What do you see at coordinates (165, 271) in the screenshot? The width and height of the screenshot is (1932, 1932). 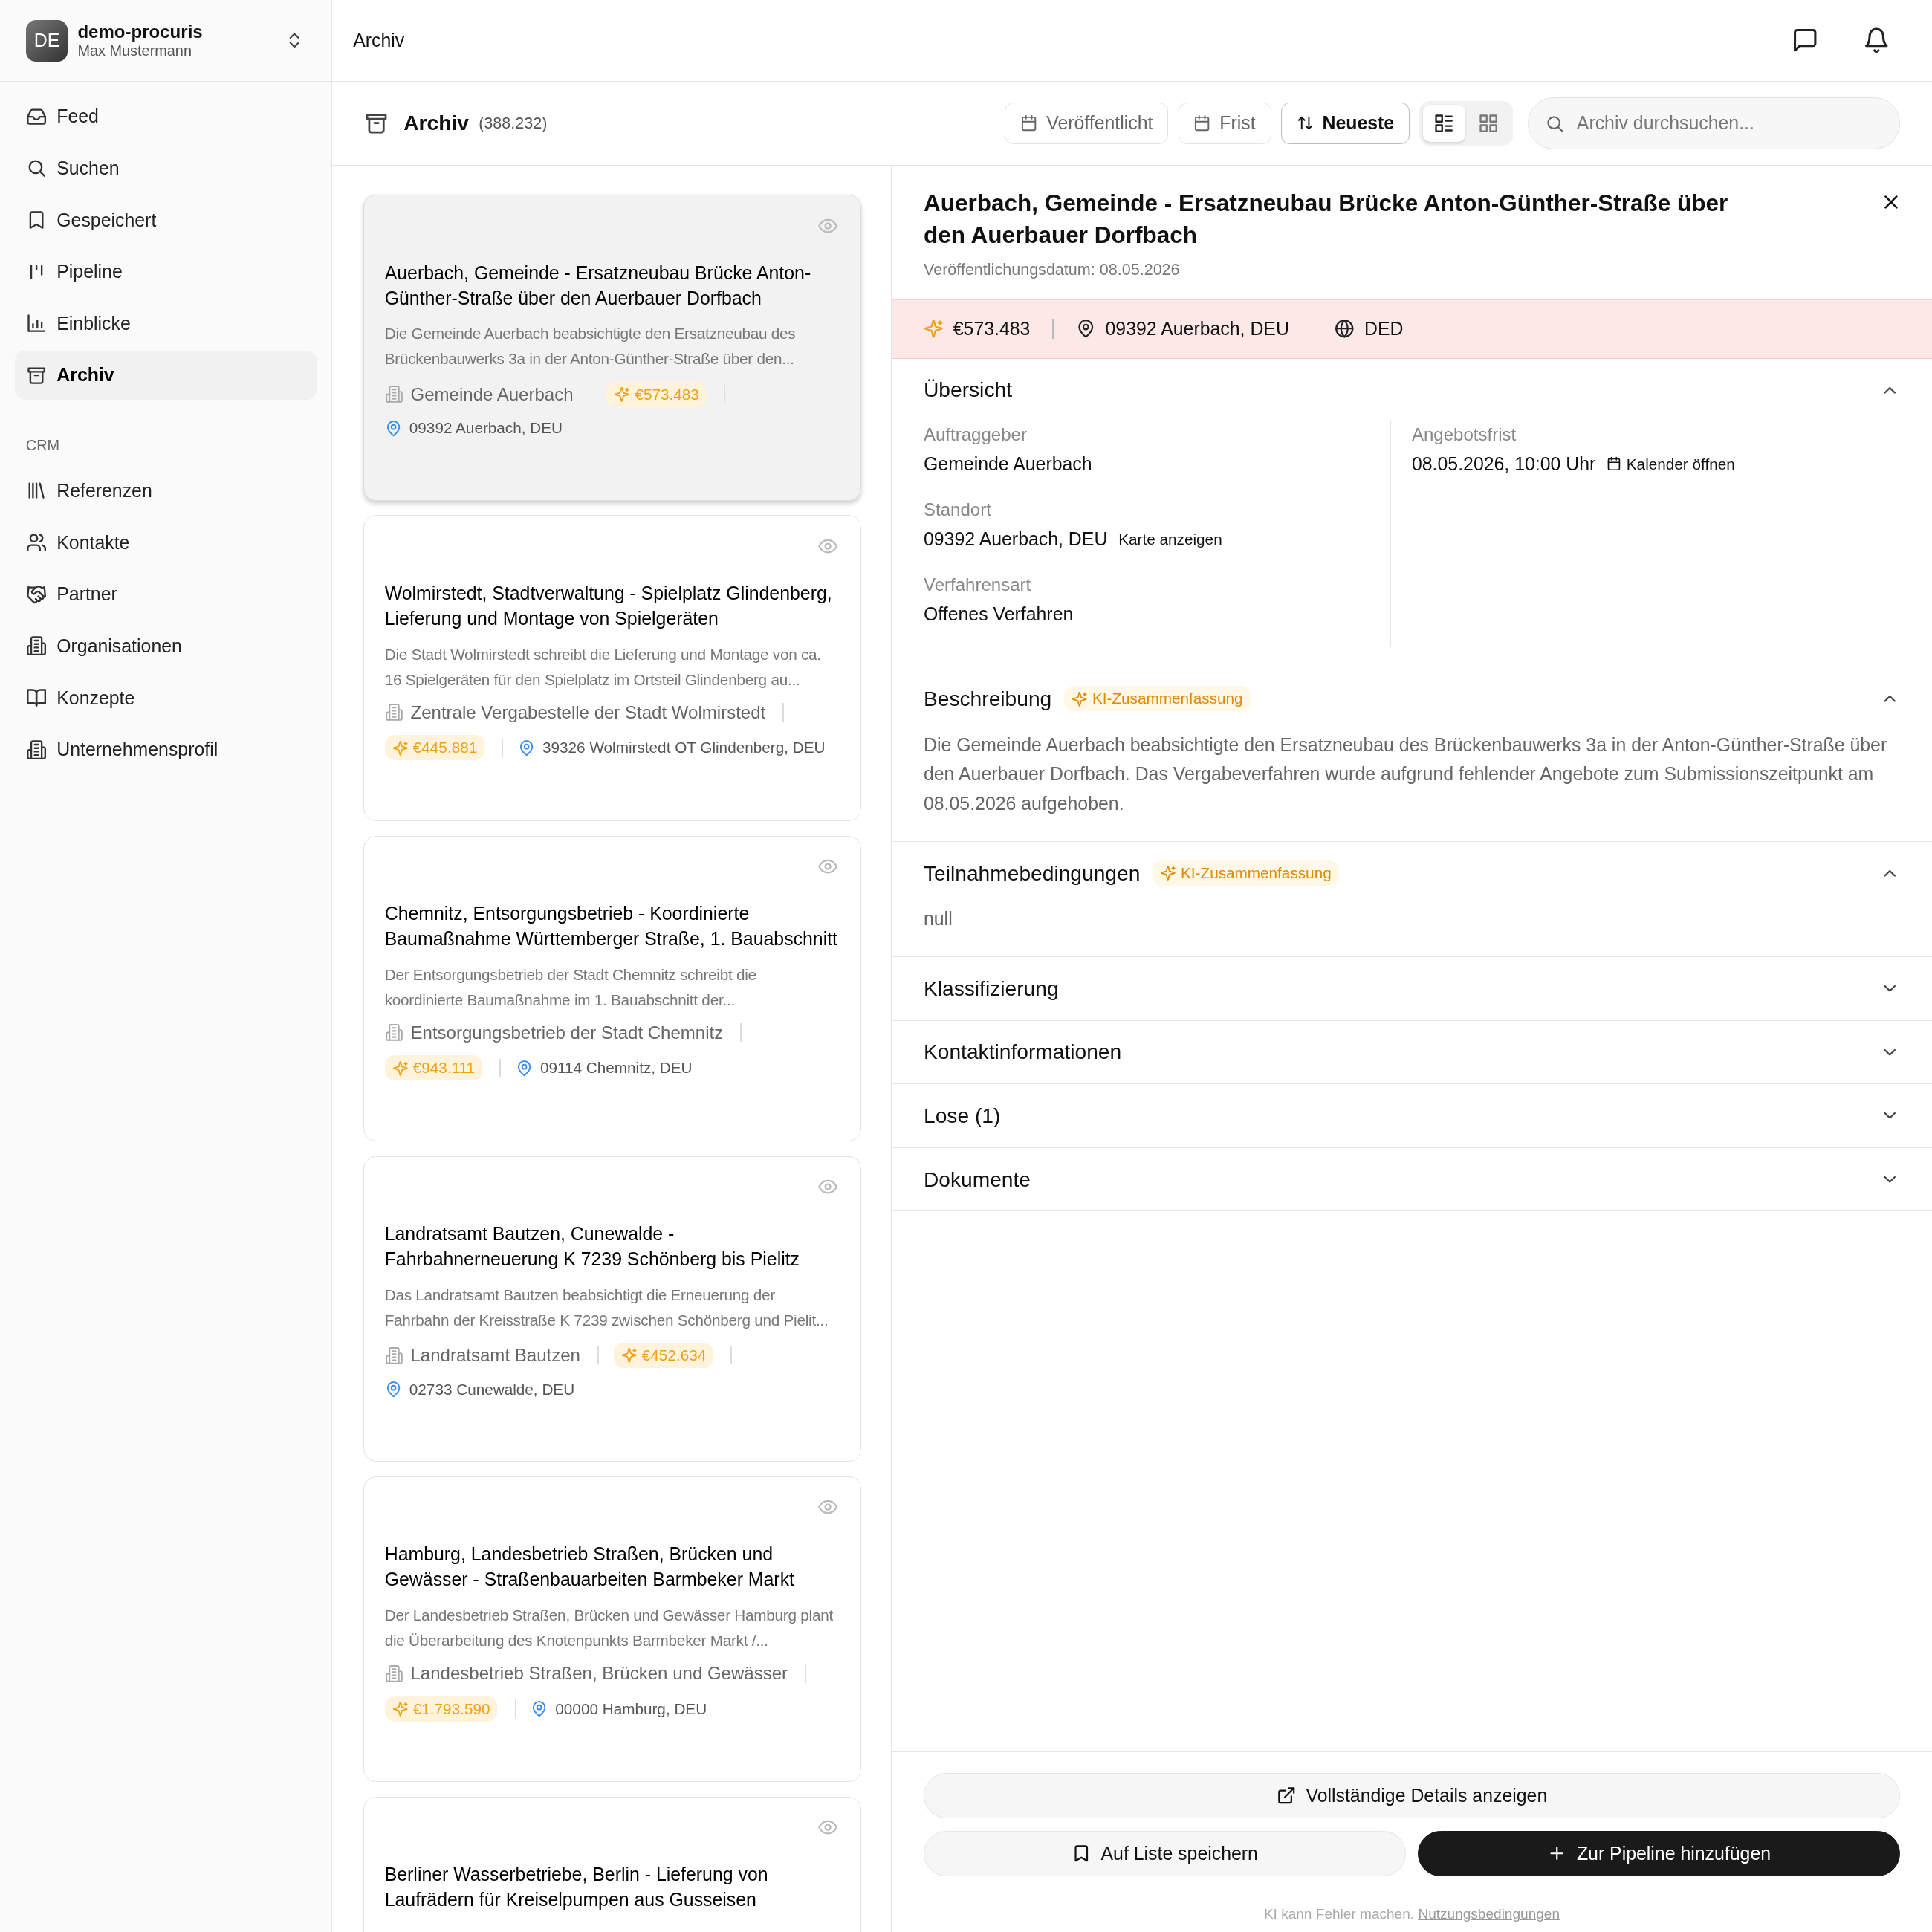 I see `sidebar-item: Pipeline` at bounding box center [165, 271].